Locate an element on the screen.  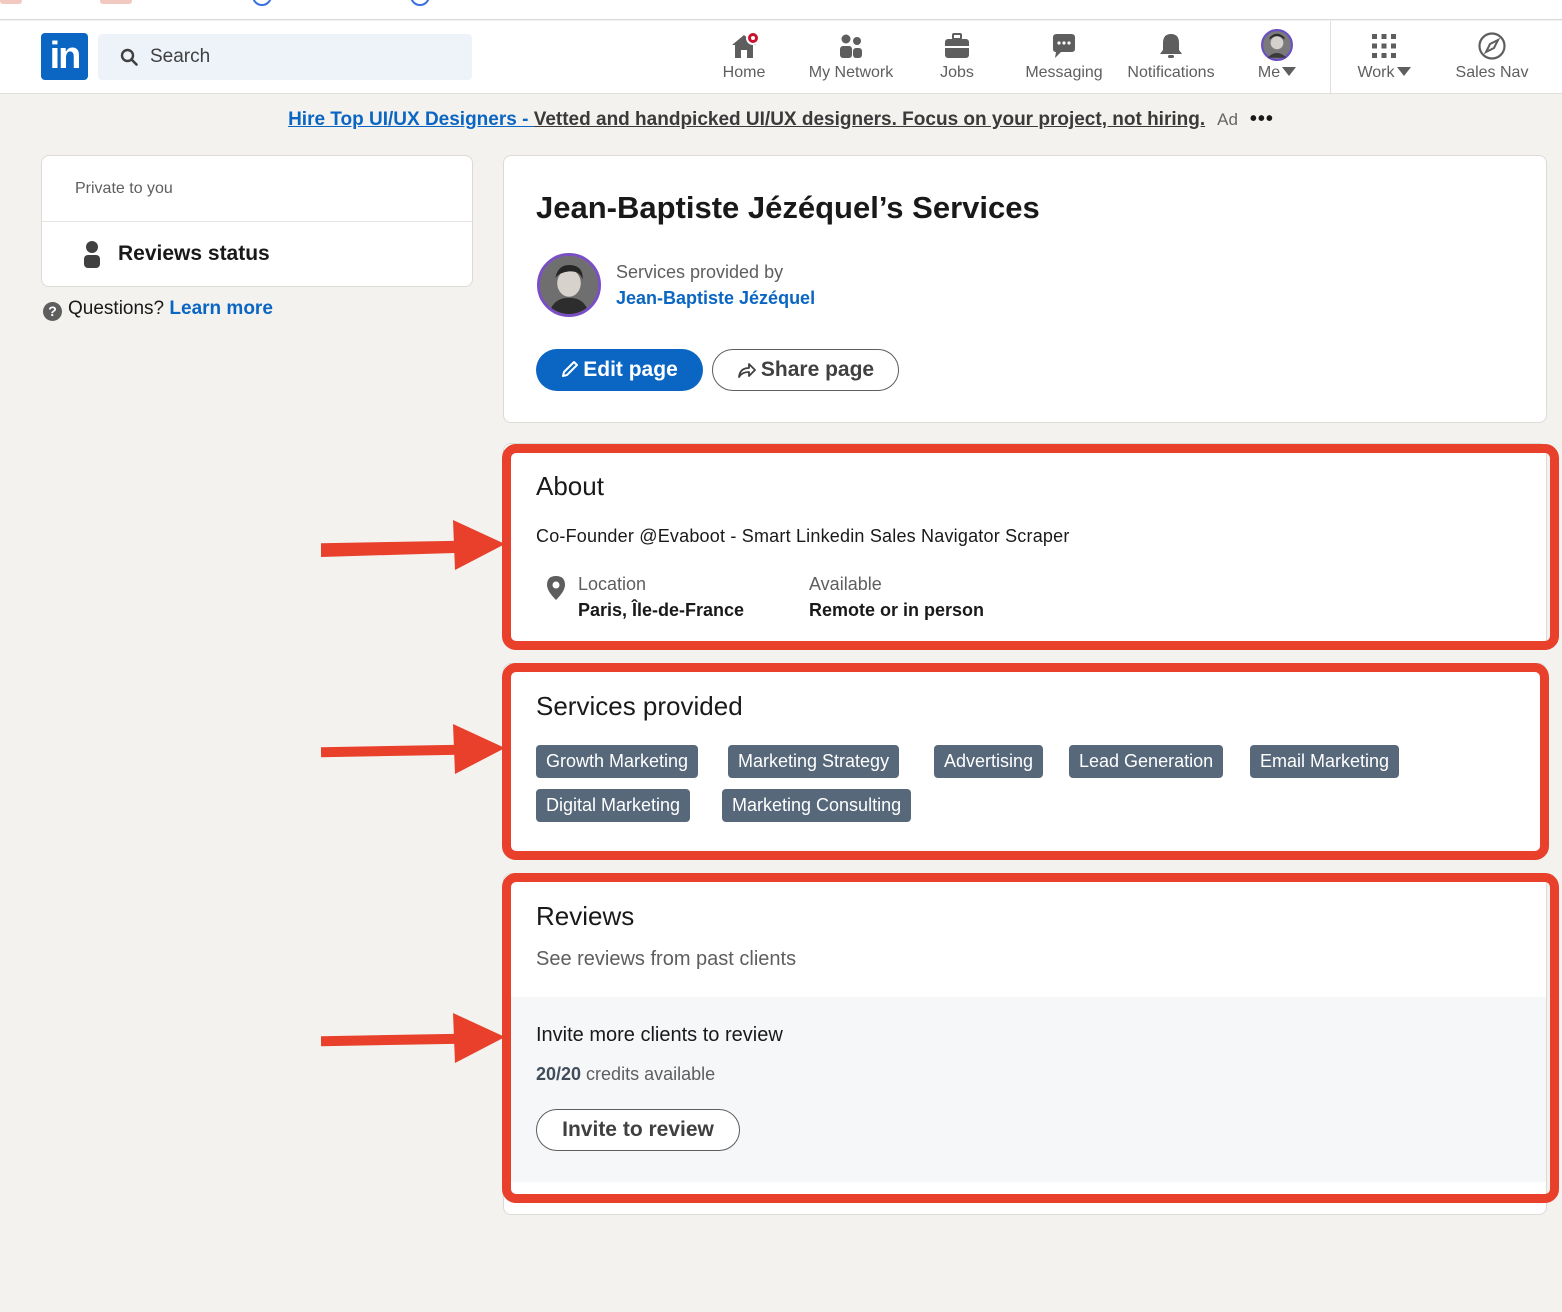
profile-photo is located at coordinates (569, 285).